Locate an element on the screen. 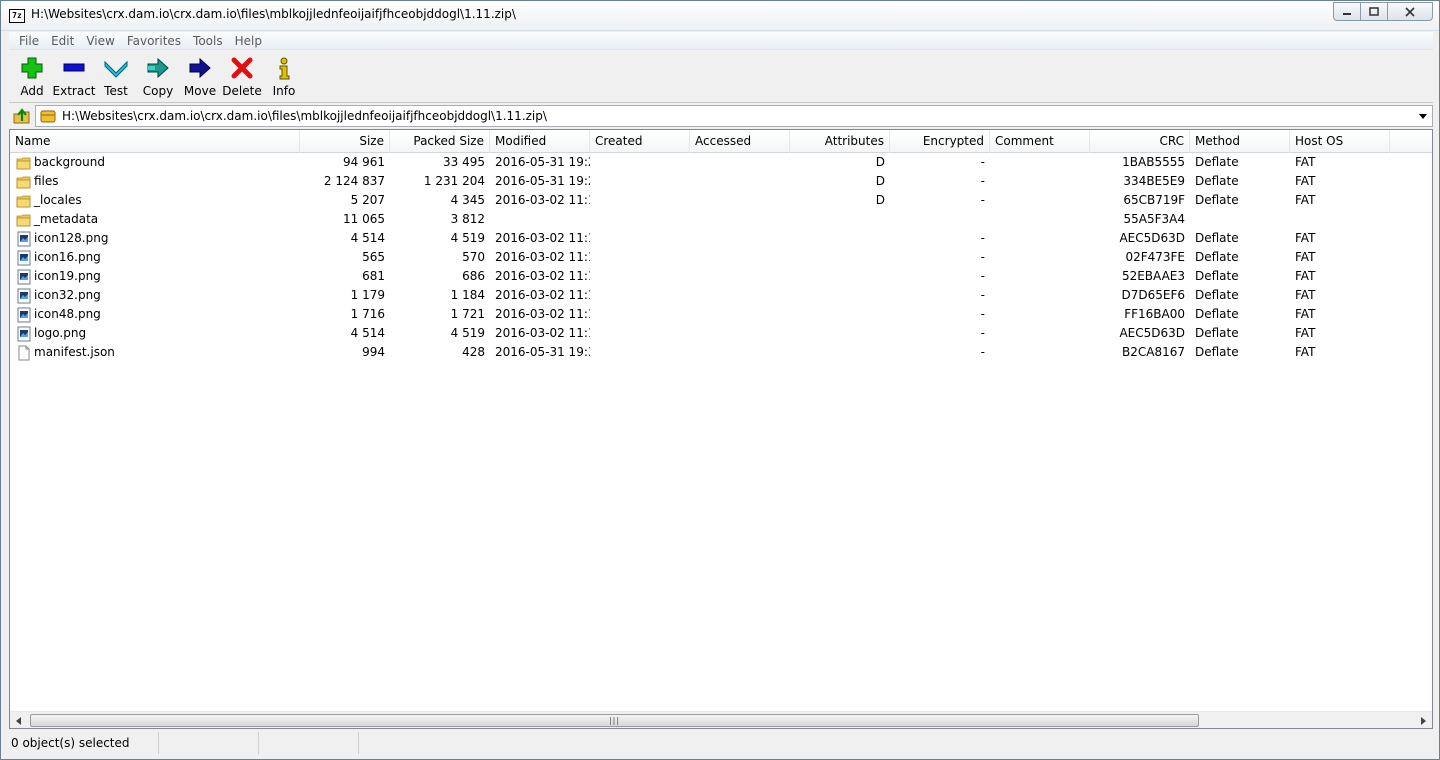 Image resolution: width=1440 pixels, height=760 pixels. copy-button: Copy is located at coordinates (158, 76).